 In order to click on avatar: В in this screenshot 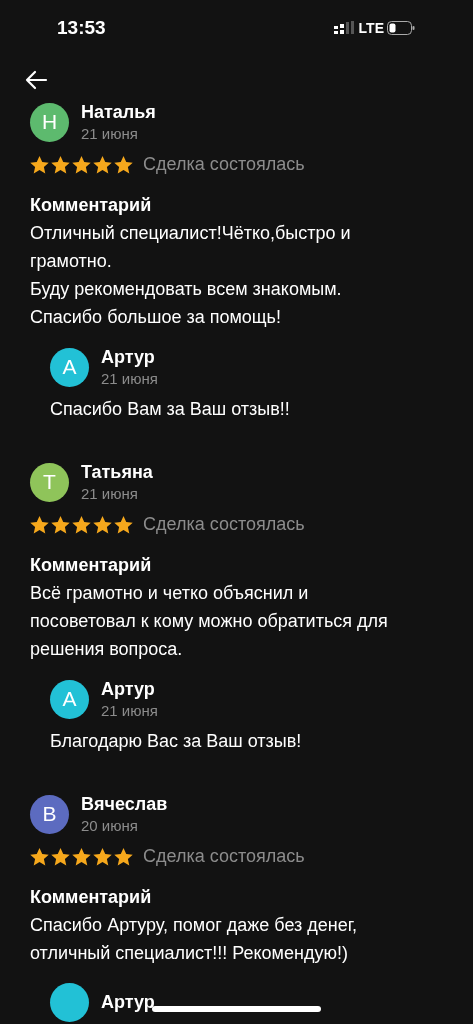, I will do `click(49, 814)`.